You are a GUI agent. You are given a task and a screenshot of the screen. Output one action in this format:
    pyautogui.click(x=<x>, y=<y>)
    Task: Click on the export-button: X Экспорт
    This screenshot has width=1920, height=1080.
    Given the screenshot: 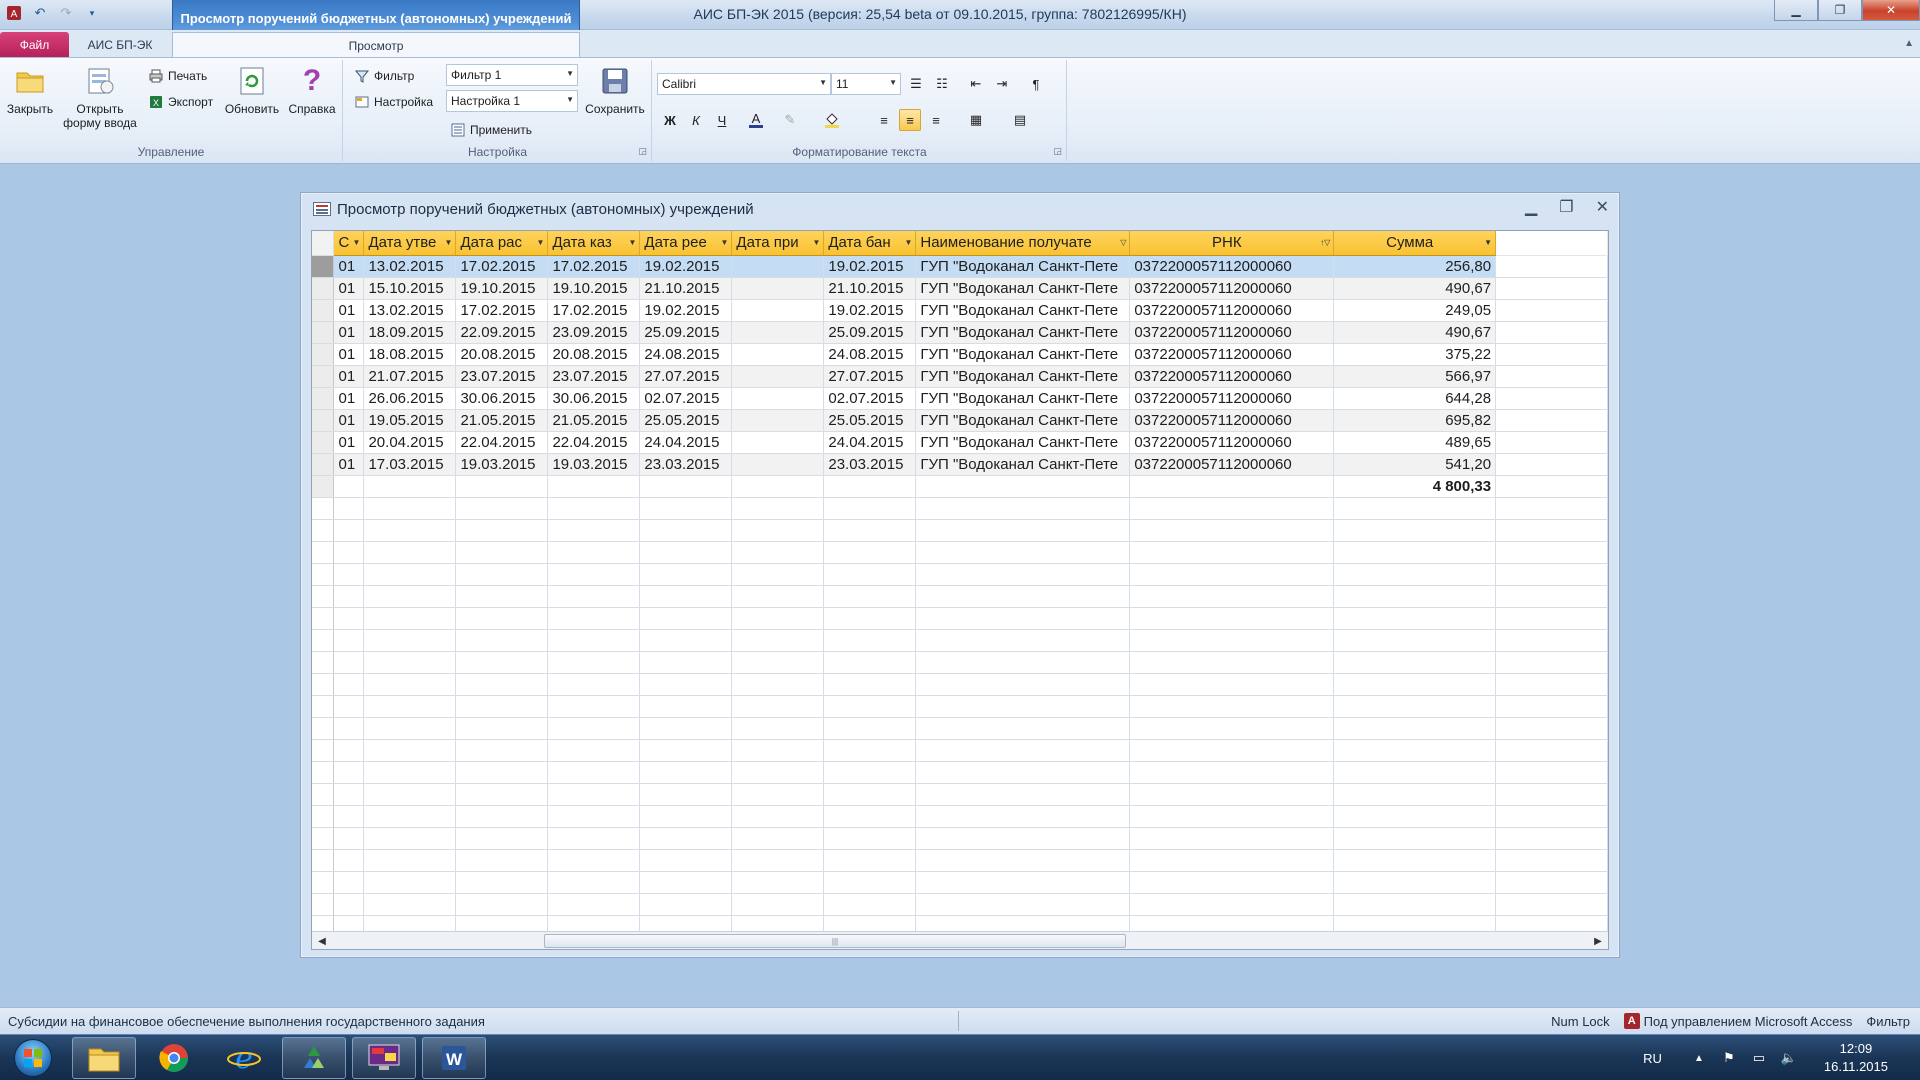 What is the action you would take?
    pyautogui.click(x=180, y=102)
    